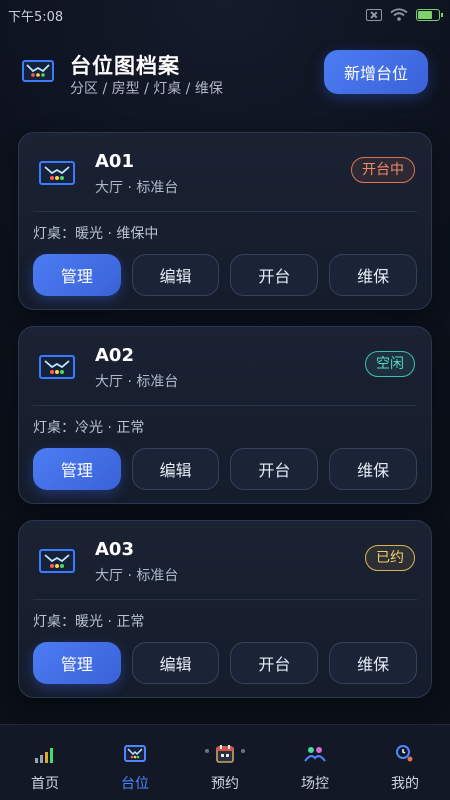 The image size is (450, 800). Describe the element at coordinates (45, 784) in the screenshot. I see `nav-label: 首页` at that location.